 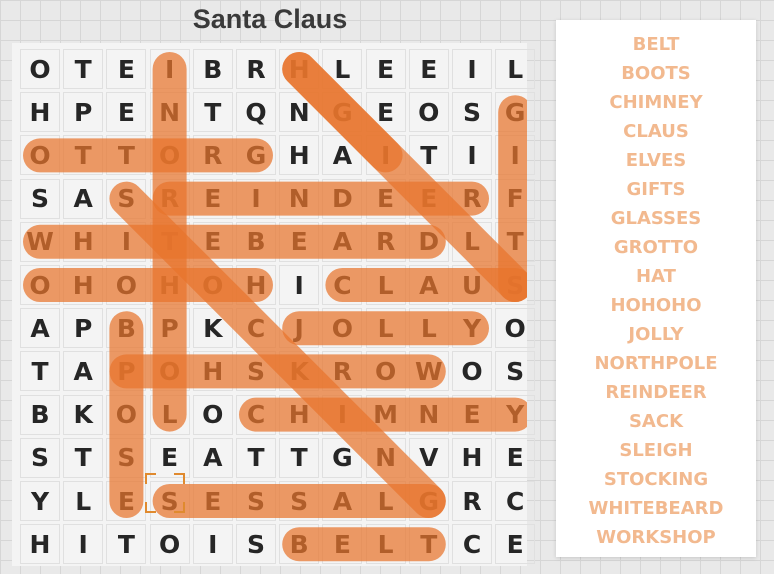 What do you see at coordinates (299, 371) in the screenshot?
I see `grid-cell: K` at bounding box center [299, 371].